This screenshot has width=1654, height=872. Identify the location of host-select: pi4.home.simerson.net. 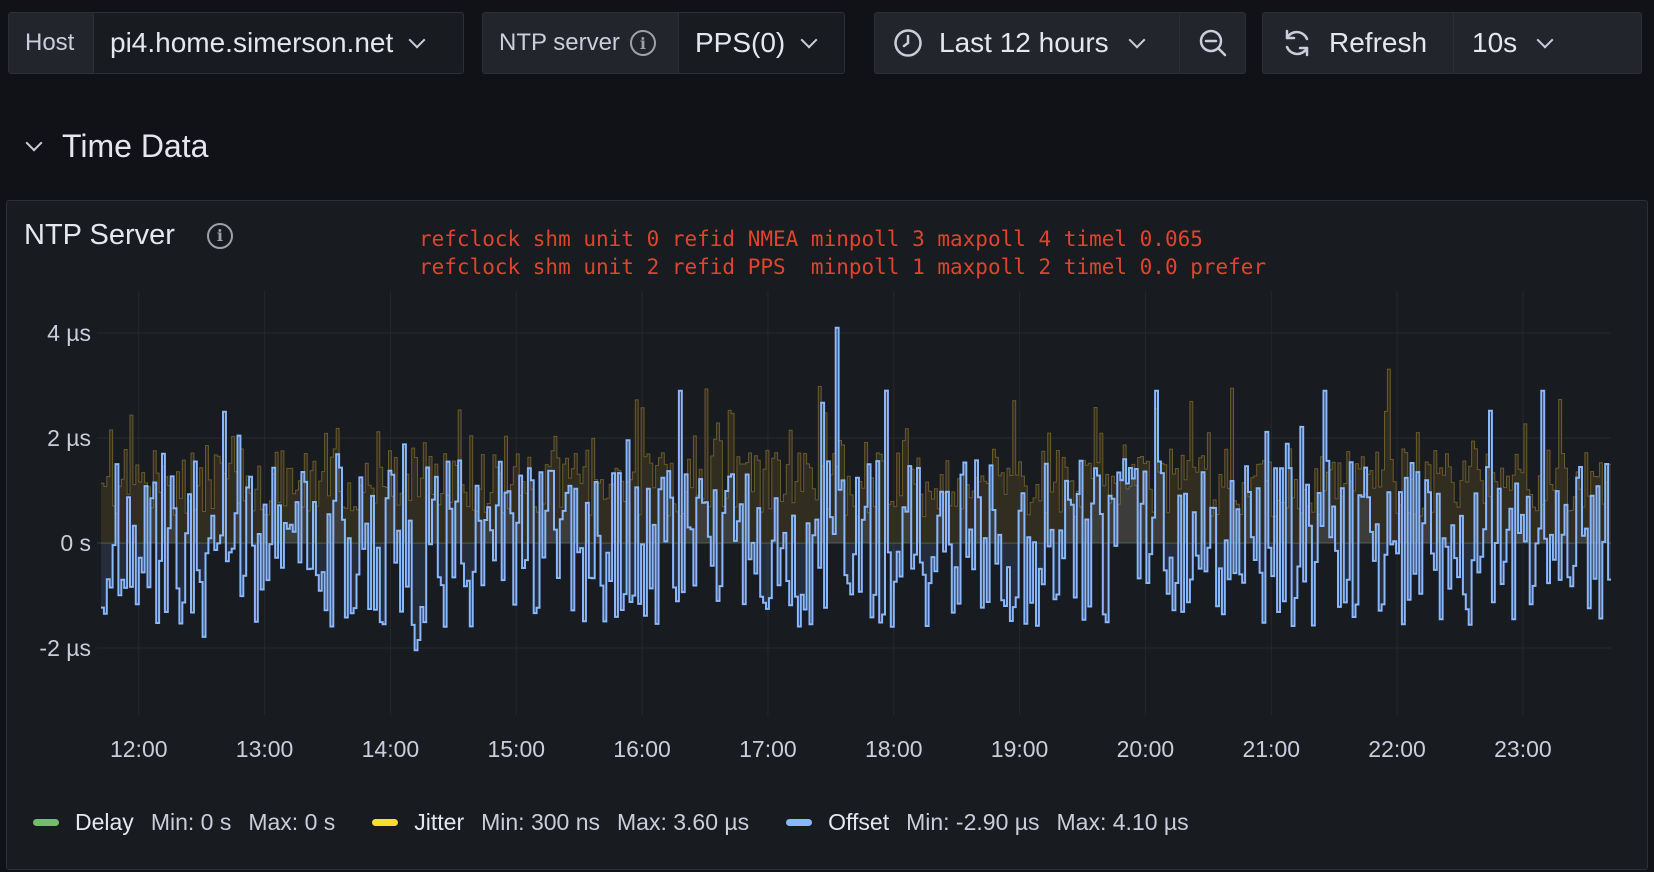
(278, 43).